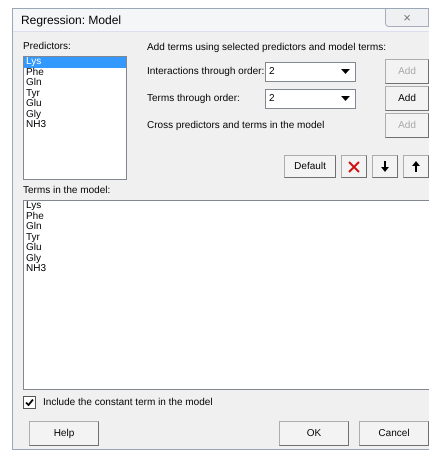  Describe the element at coordinates (206, 71) in the screenshot. I see `order-label: Interactions through order:` at that location.